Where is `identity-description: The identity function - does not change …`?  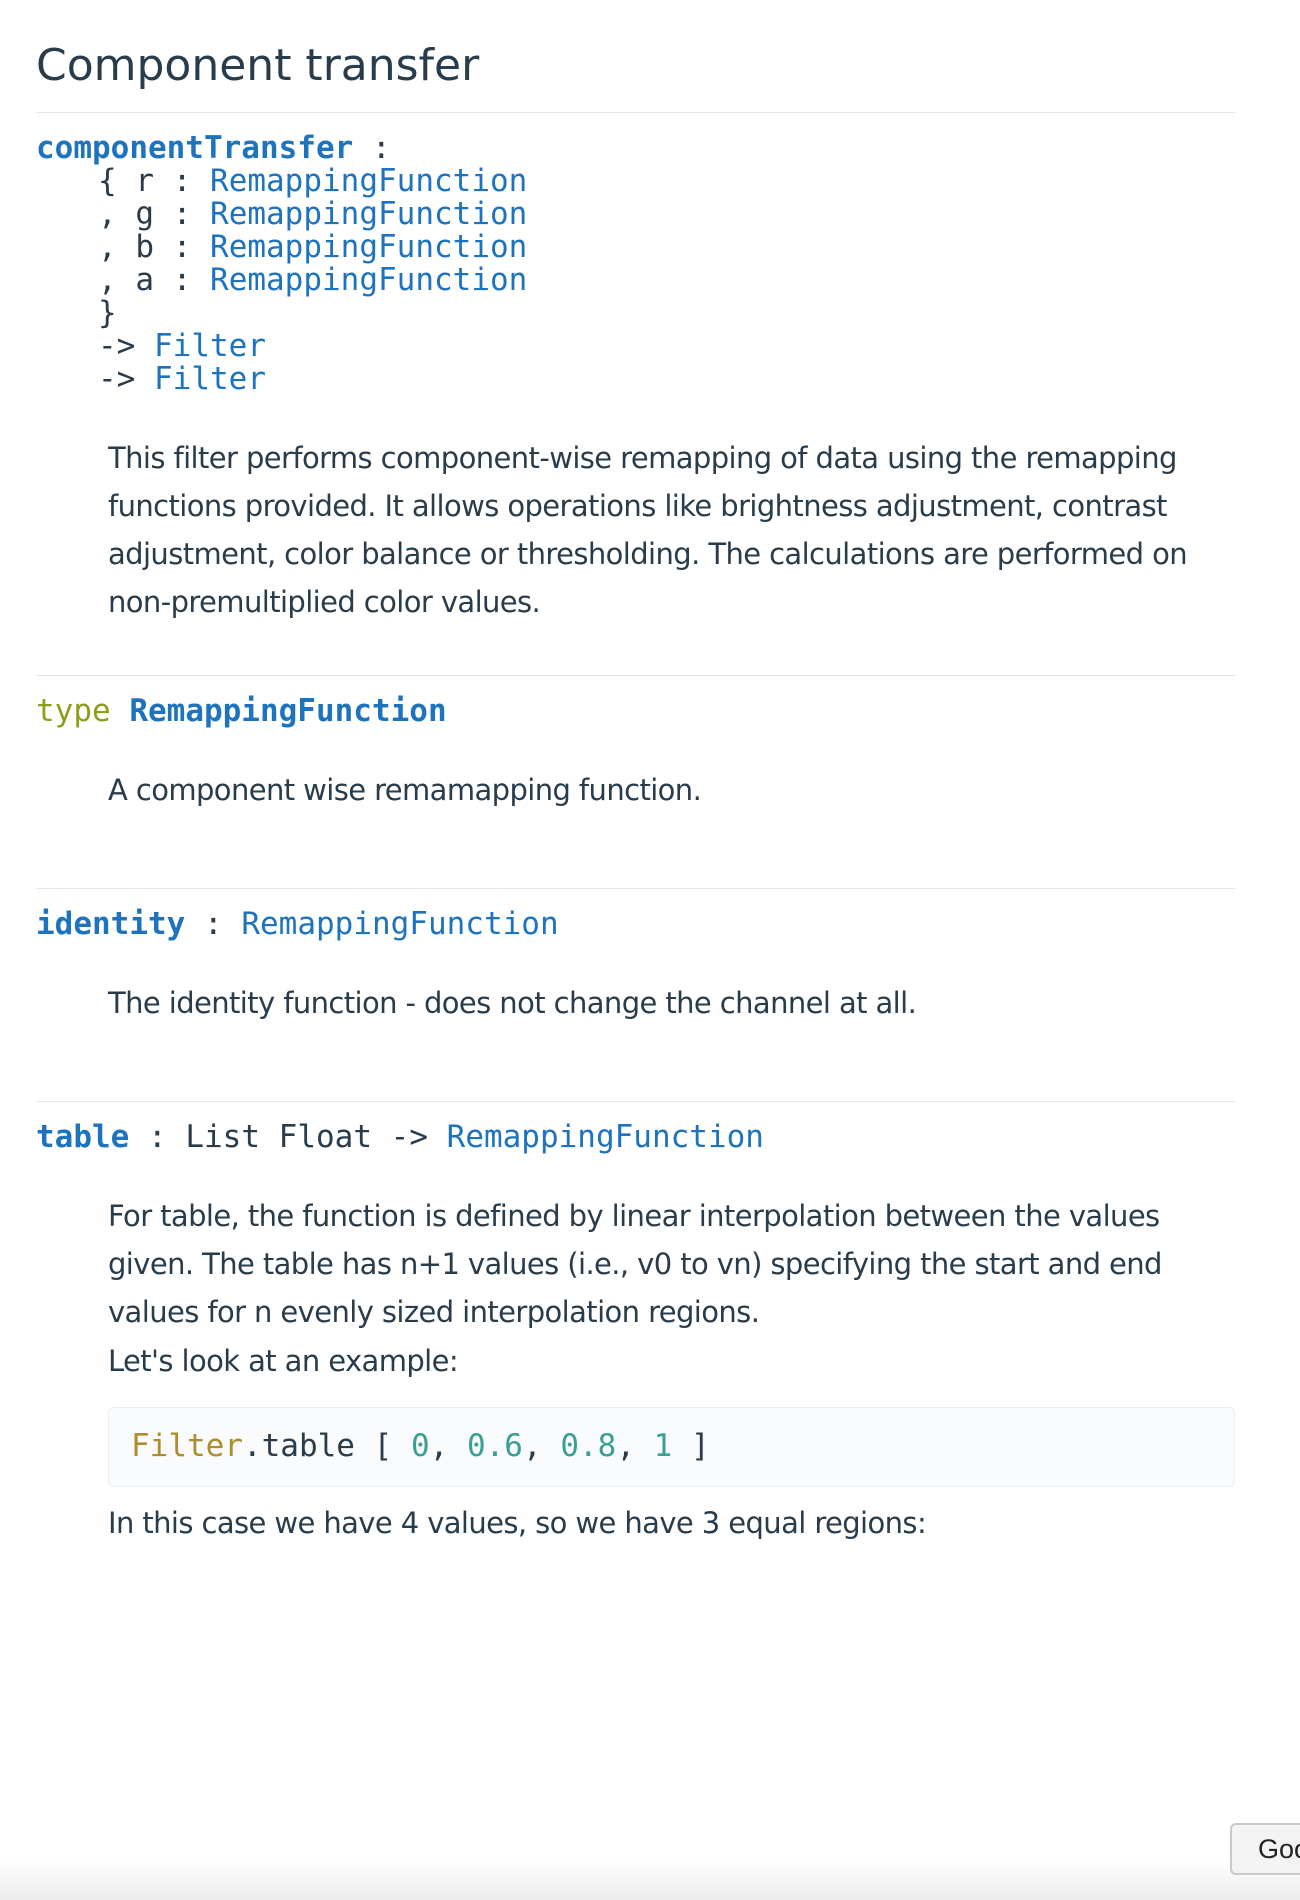
identity-description: The identity function - does not change … is located at coordinates (673, 1003).